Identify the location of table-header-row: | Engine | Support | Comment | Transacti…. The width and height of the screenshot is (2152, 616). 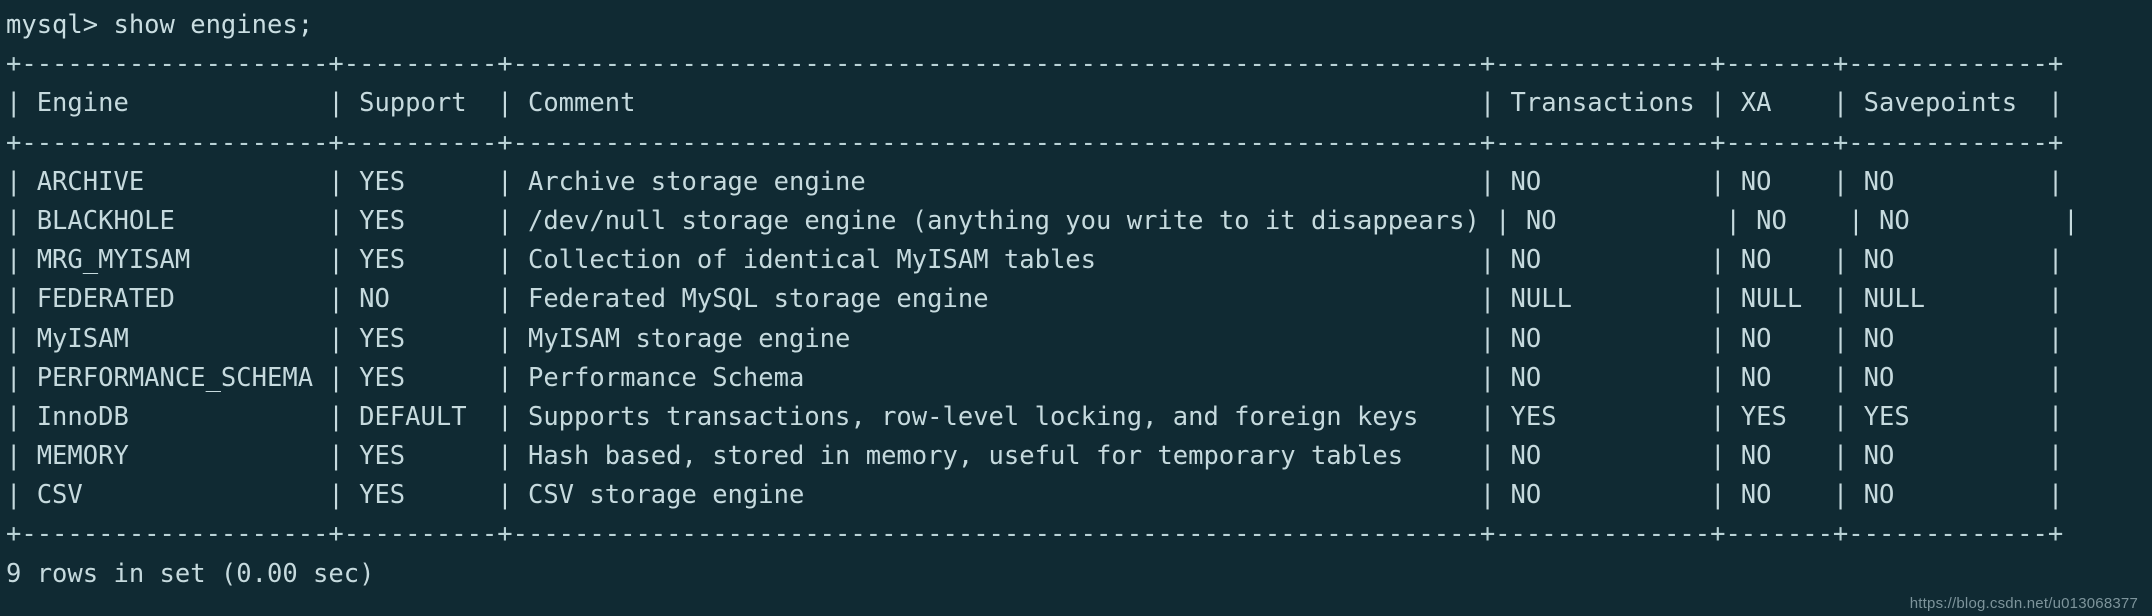
(1035, 103).